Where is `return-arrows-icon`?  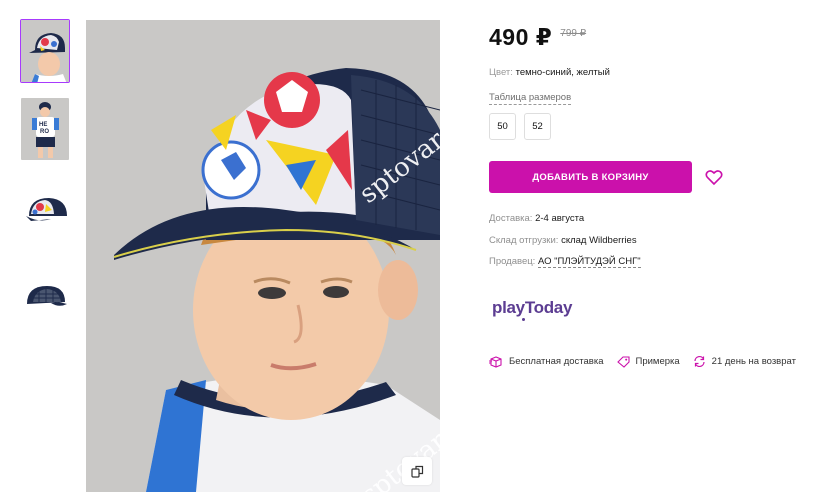
return-arrows-icon is located at coordinates (699, 361).